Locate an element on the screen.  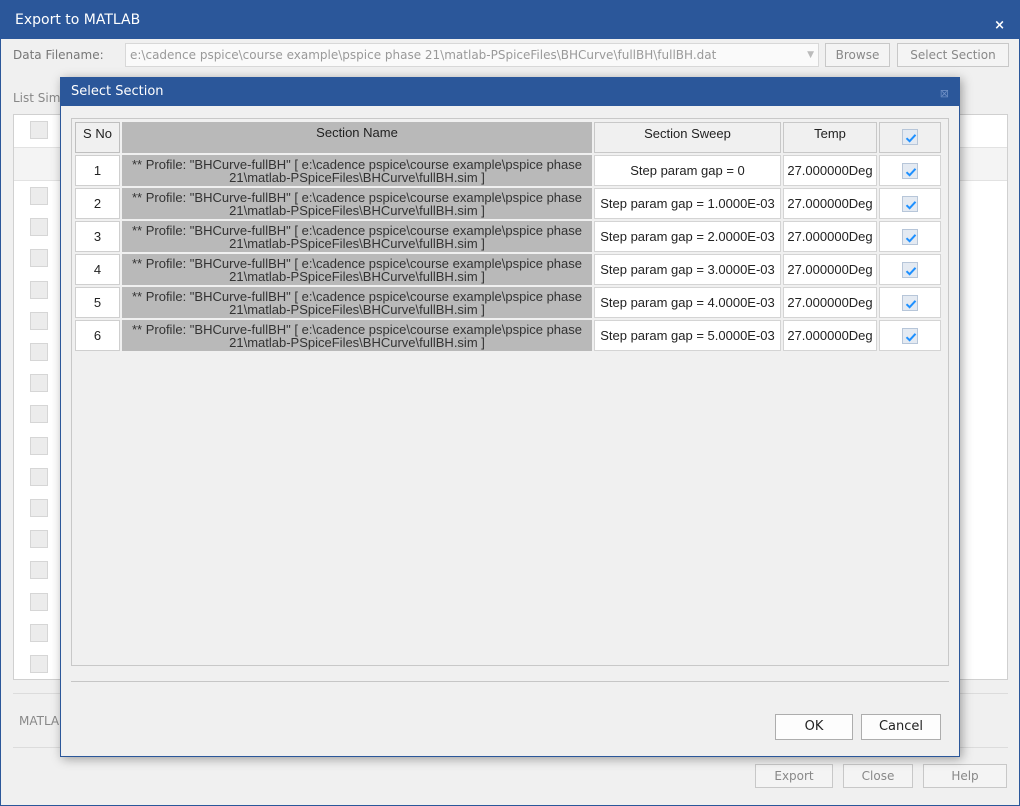
data-filename-label: Data Filename: is located at coordinates (58, 55).